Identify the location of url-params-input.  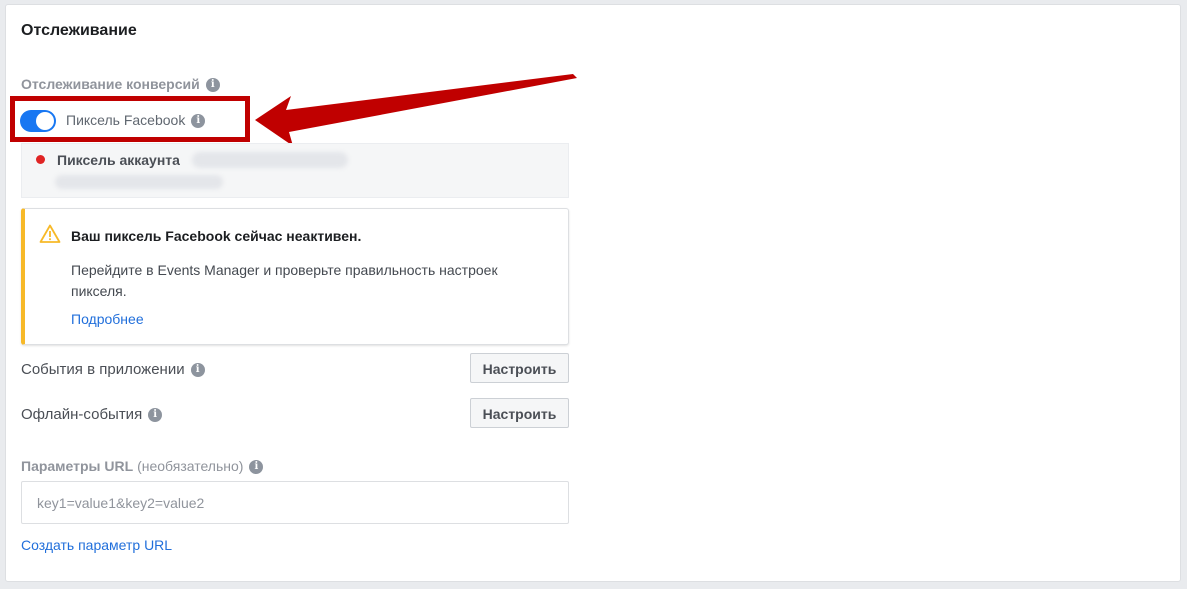
(295, 502).